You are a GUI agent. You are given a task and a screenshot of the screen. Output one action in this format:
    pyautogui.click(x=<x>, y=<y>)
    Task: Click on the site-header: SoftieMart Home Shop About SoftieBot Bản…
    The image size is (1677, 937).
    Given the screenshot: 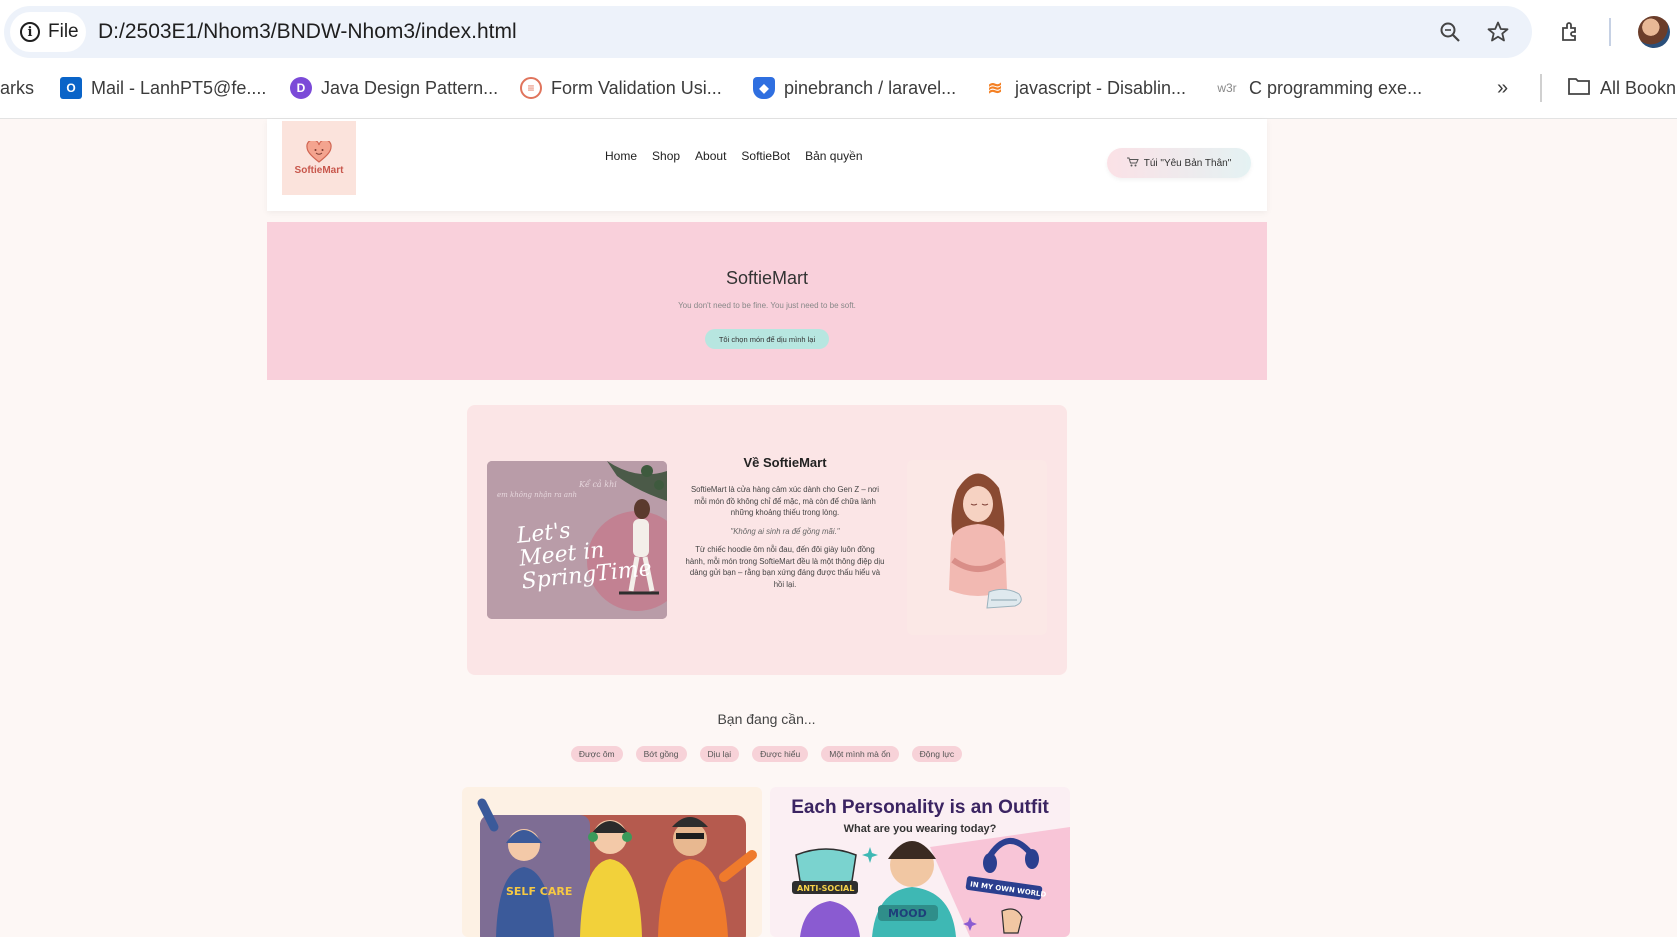 What is the action you would take?
    pyautogui.click(x=767, y=165)
    